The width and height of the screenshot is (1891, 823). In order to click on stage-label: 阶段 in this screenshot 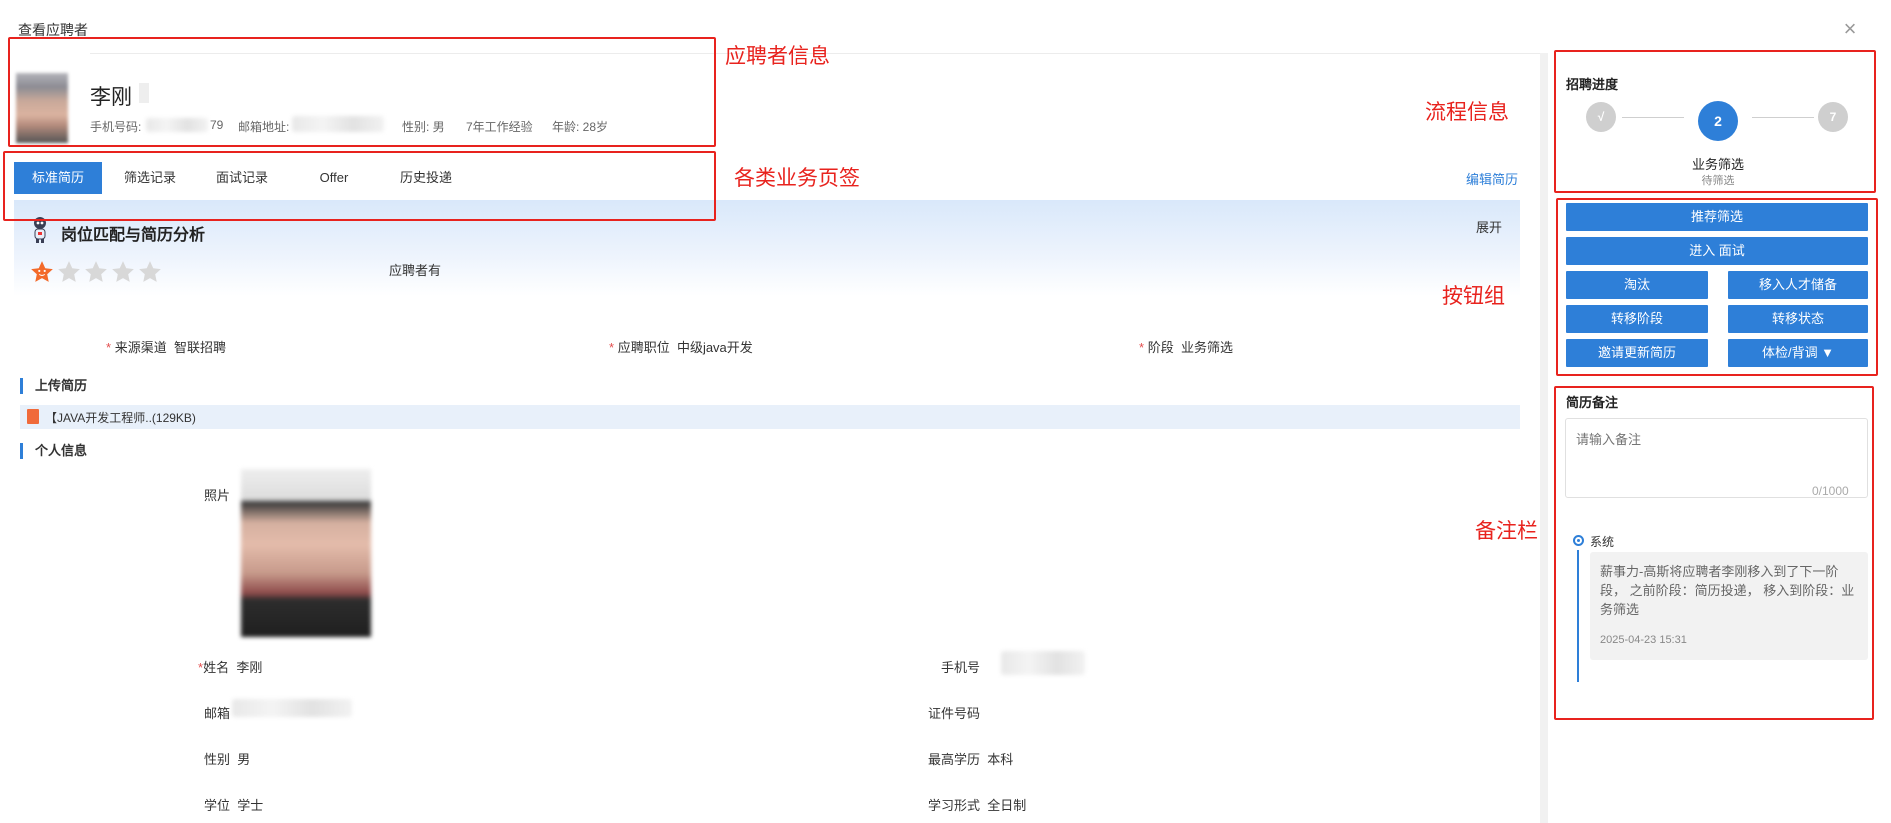, I will do `click(1160, 347)`.